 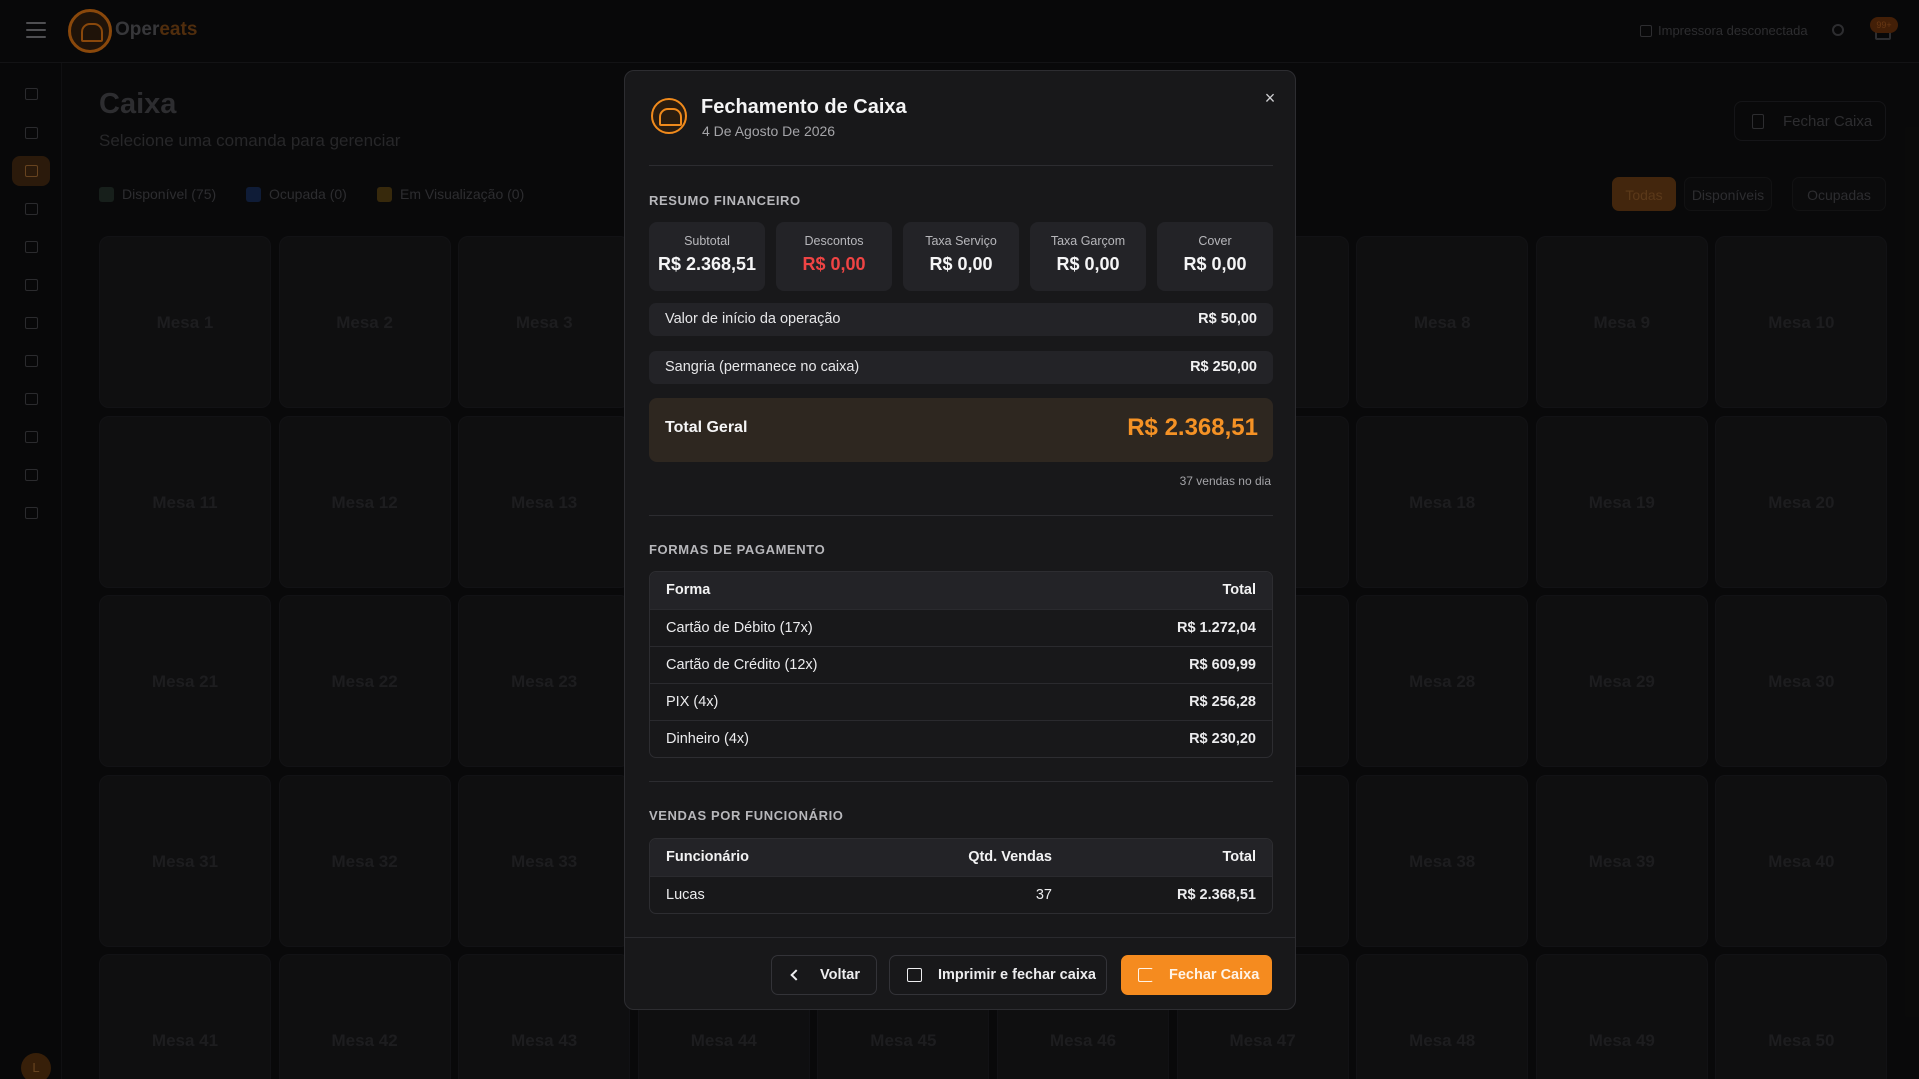 I want to click on payment-total: R$ 1.272,04, so click(x=1216, y=628).